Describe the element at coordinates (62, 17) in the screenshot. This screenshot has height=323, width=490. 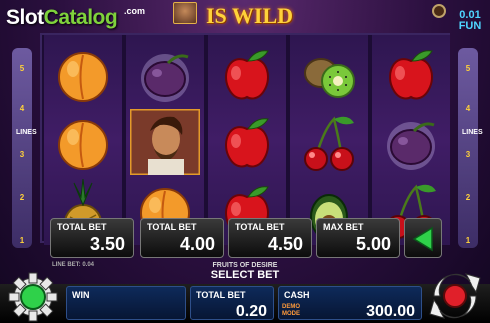
I see `slotcatalog-logo: SlotCatalog` at that location.